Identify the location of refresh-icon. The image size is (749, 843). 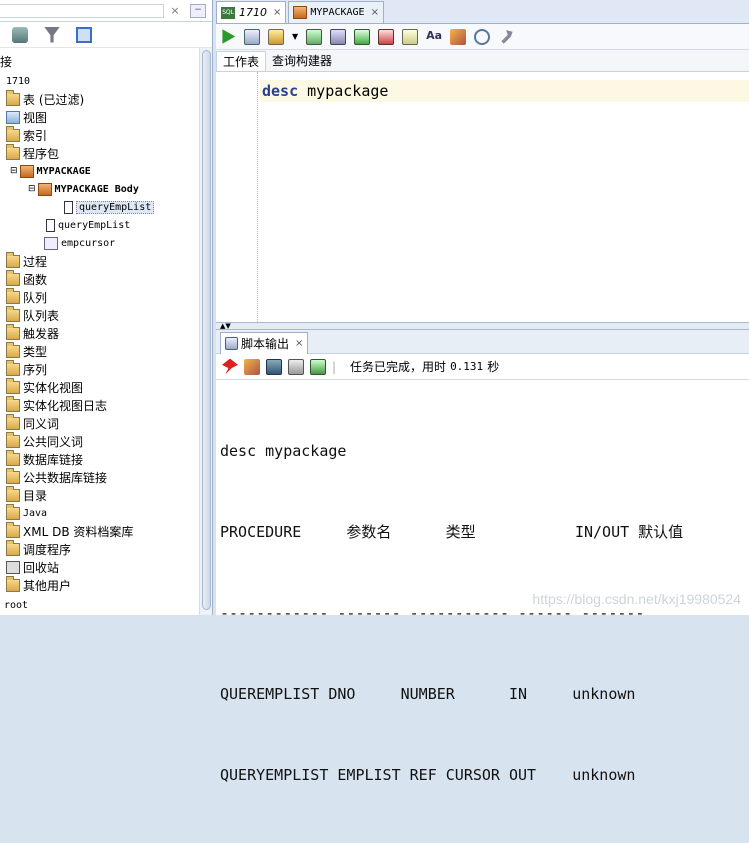
(20, 34).